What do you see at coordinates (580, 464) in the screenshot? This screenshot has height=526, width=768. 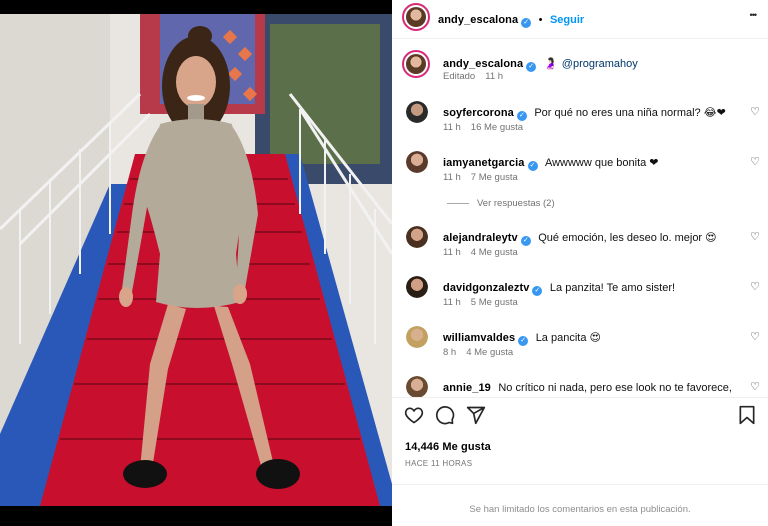 I see `post-time-row: HACE 11 HORAS` at bounding box center [580, 464].